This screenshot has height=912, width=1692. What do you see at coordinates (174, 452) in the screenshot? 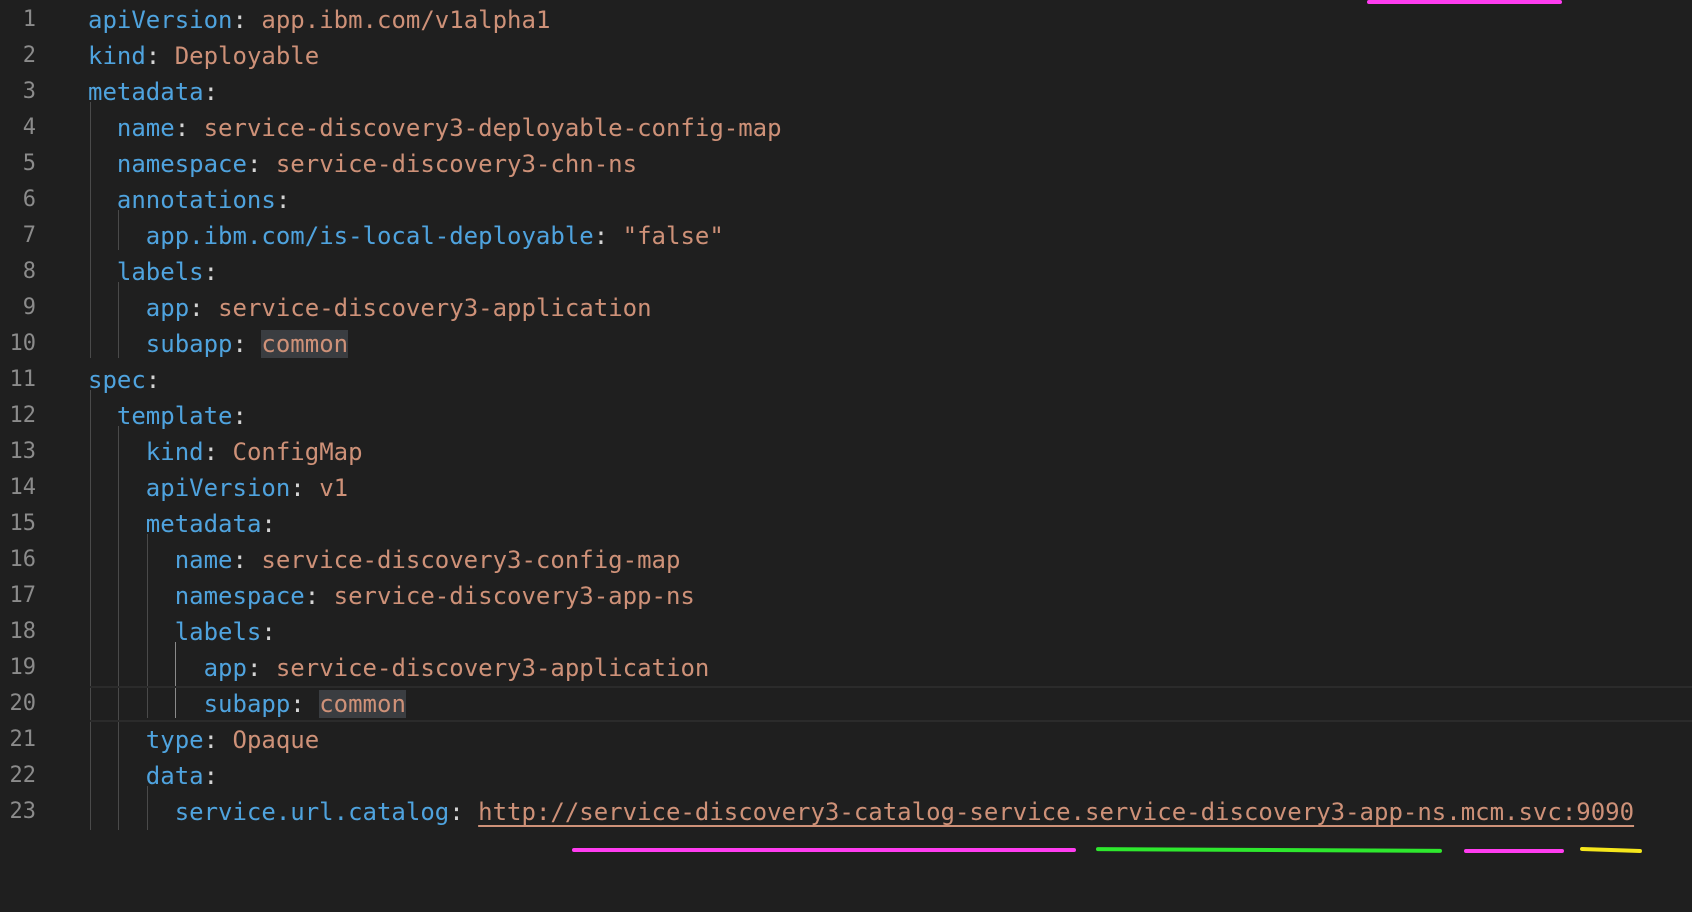
I see `yaml-key: kind` at bounding box center [174, 452].